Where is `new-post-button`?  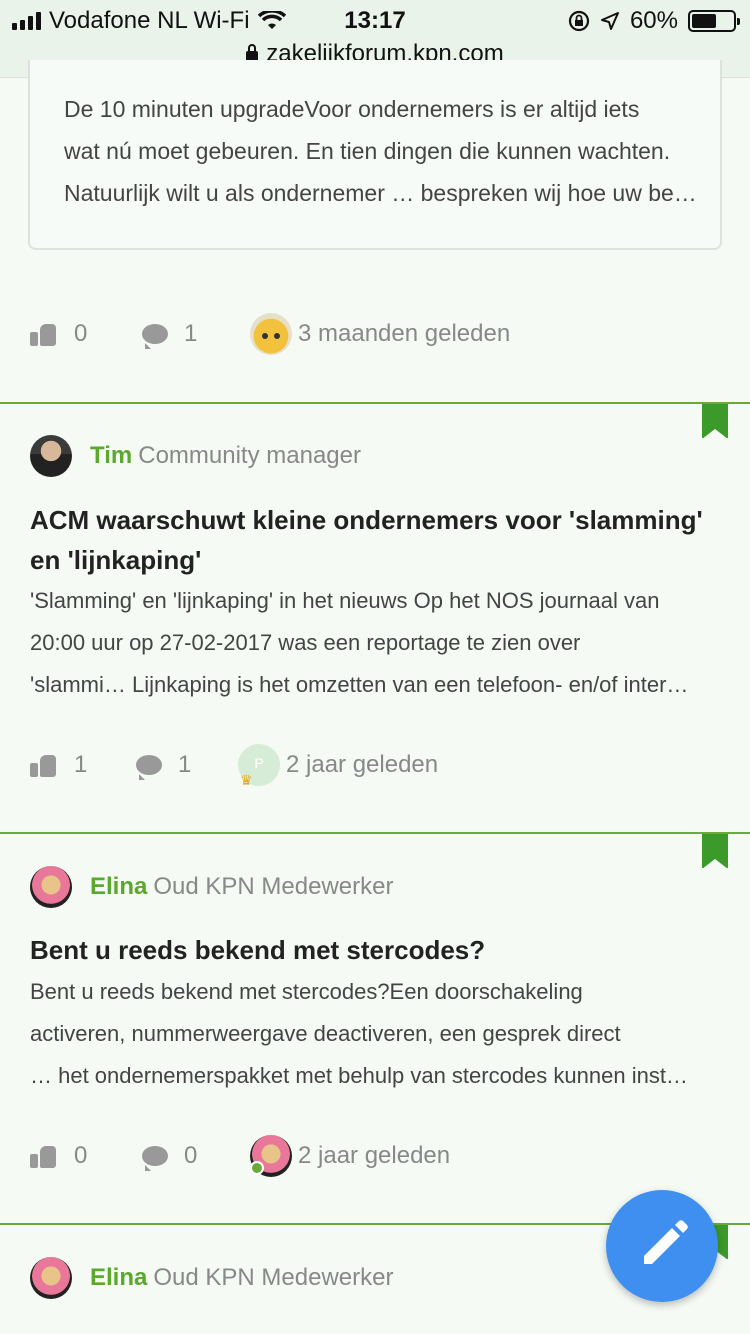
new-post-button is located at coordinates (662, 1246).